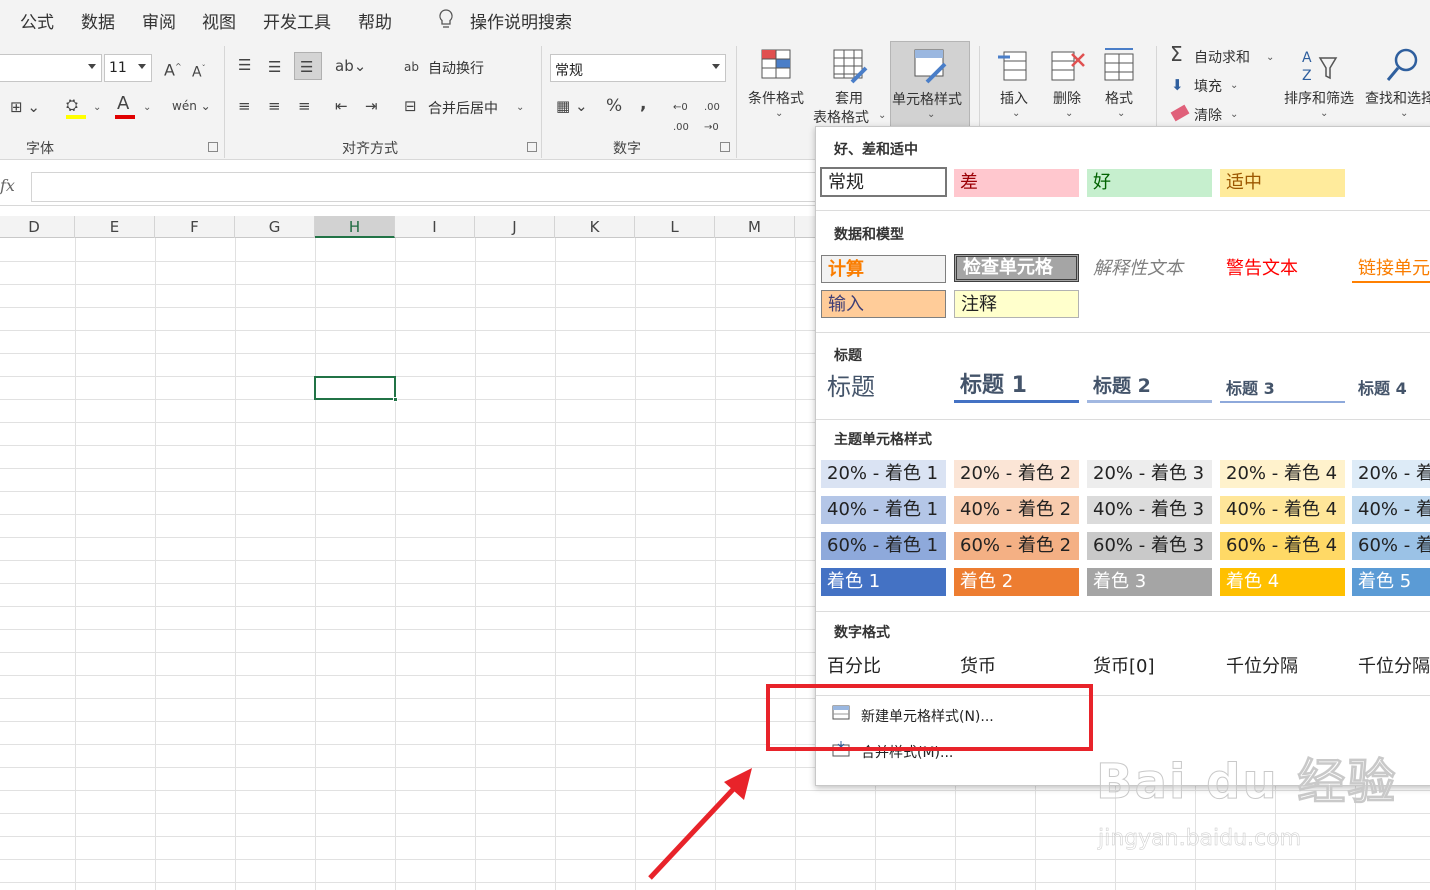 The height and width of the screenshot is (890, 1430). Describe the element at coordinates (1149, 183) in the screenshot. I see `style-good: 好` at that location.